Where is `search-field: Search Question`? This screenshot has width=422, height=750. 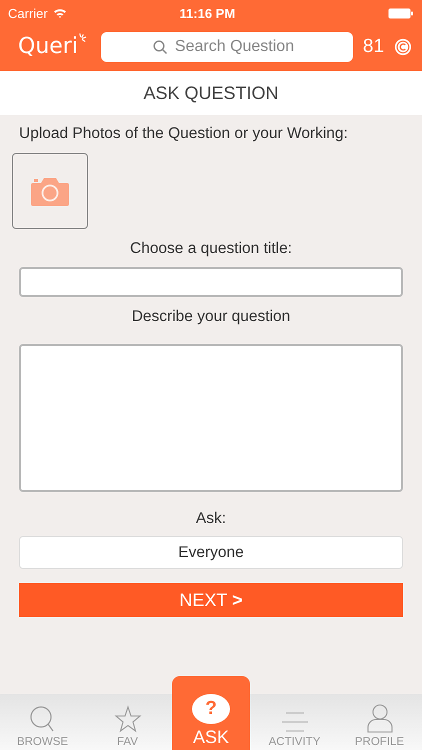
search-field: Search Question is located at coordinates (226, 47).